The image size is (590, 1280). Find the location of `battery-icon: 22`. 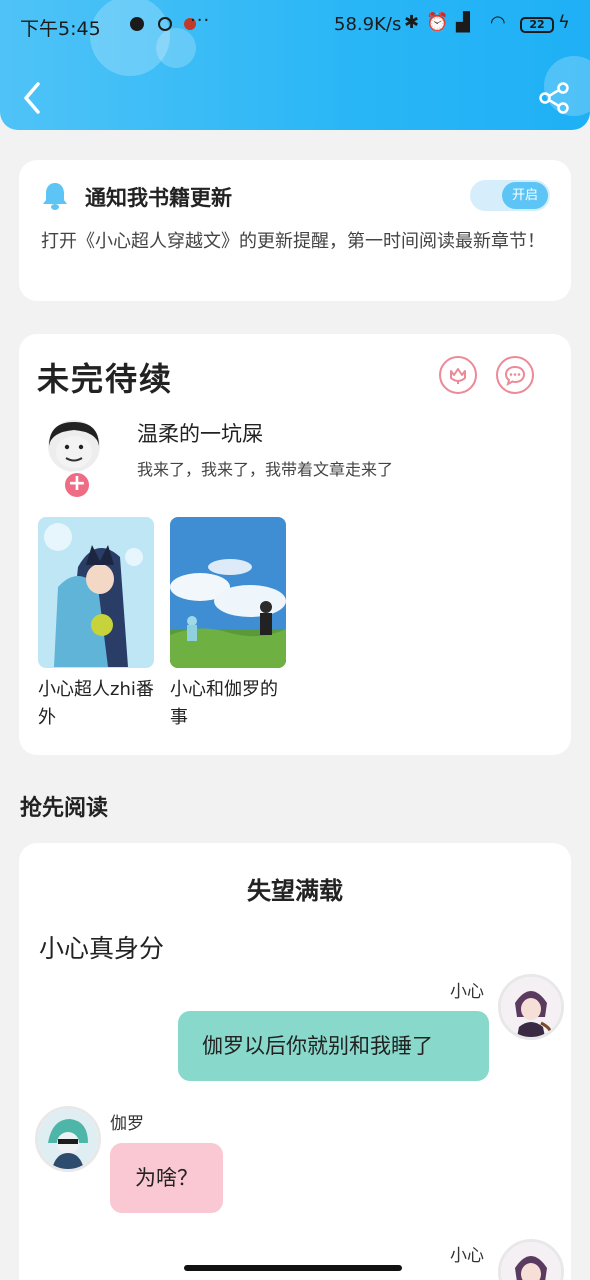

battery-icon: 22 is located at coordinates (537, 25).